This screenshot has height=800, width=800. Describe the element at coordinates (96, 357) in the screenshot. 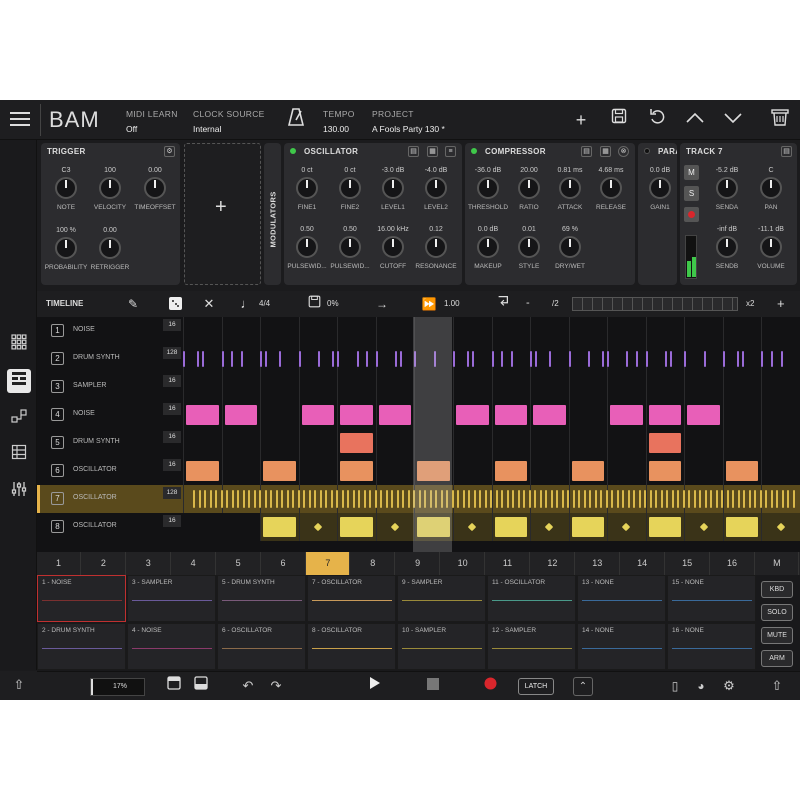

I see `track-name: DRUM SYNTH` at that location.